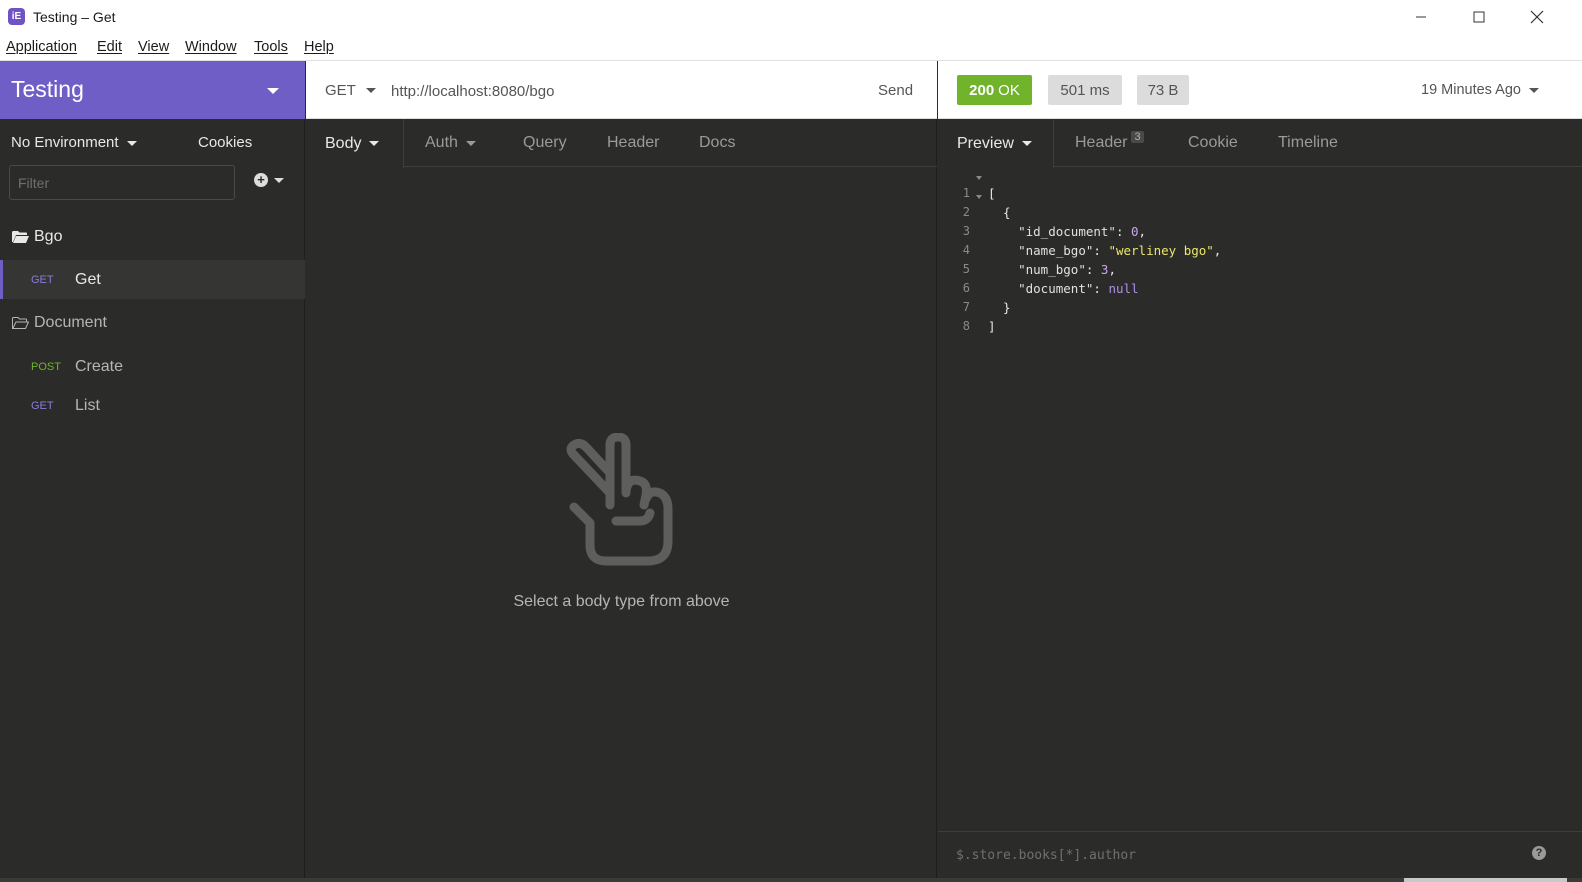  I want to click on help-icon: ?, so click(1539, 853).